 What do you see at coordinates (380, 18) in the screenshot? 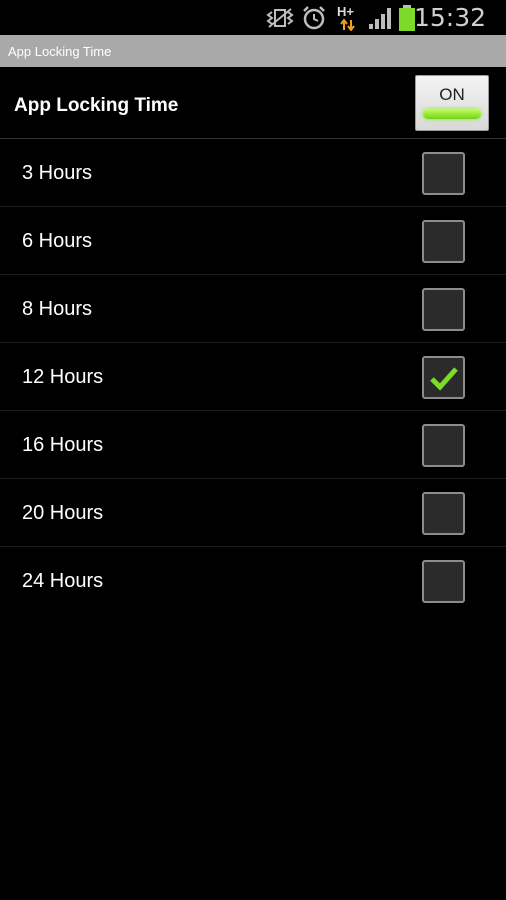
I see `signal-icon` at bounding box center [380, 18].